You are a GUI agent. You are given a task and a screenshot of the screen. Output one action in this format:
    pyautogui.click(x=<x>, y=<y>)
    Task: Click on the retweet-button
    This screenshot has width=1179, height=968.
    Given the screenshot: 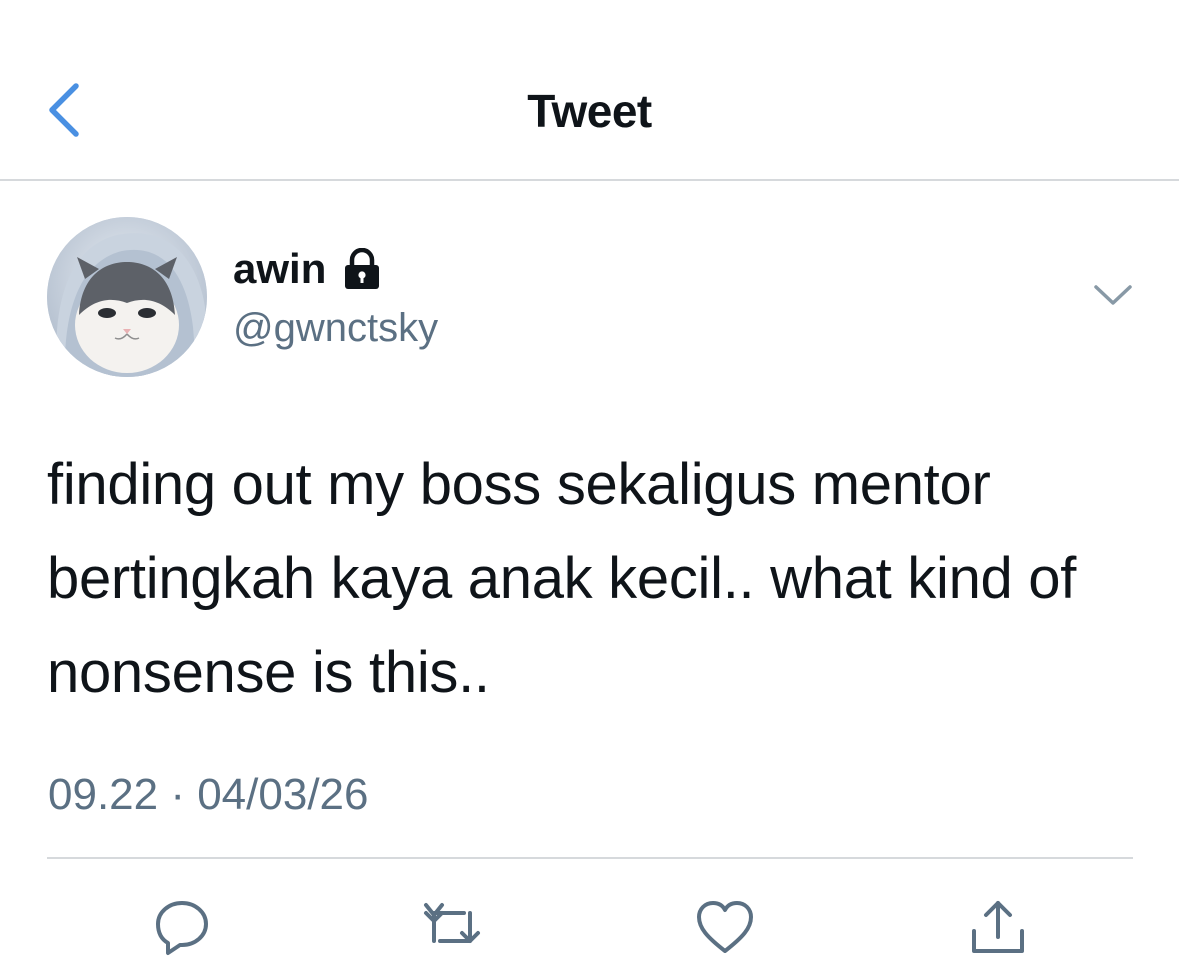 What is the action you would take?
    pyautogui.click(x=452, y=927)
    